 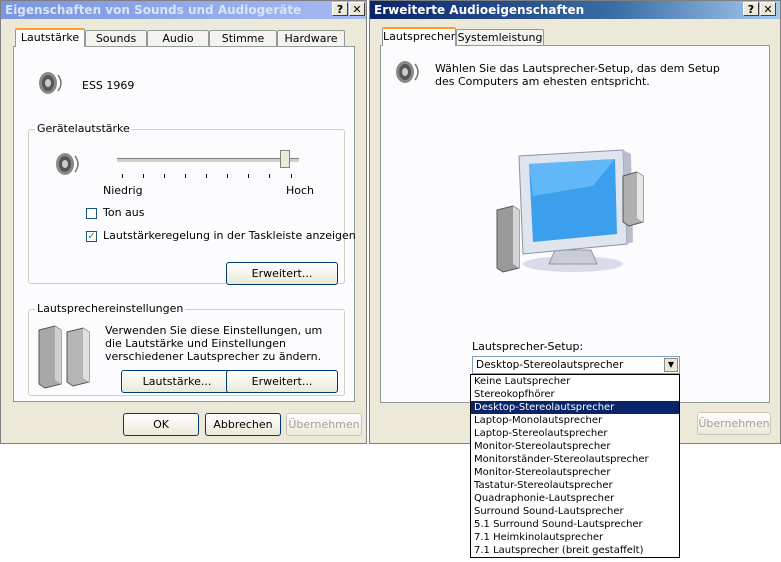 I want to click on tab-sounds: Sounds, so click(x=116, y=38).